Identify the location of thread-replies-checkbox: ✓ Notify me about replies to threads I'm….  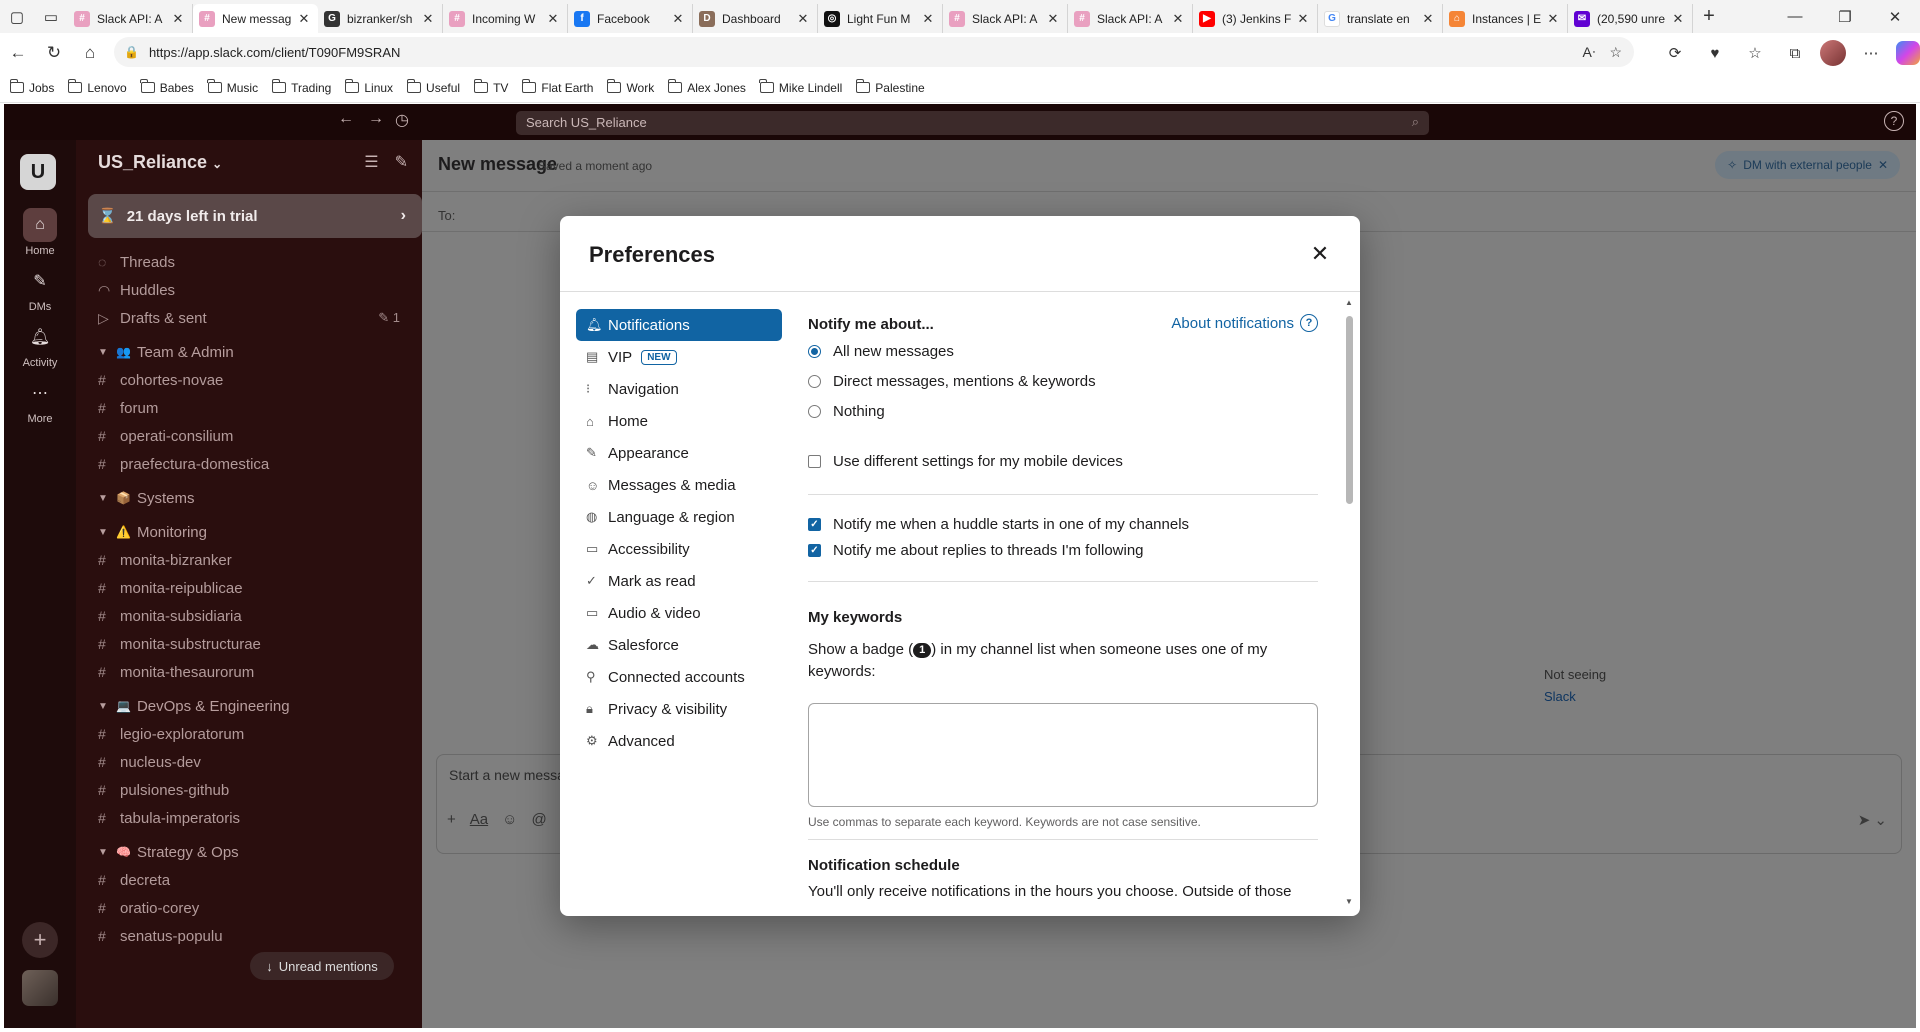
(976, 550).